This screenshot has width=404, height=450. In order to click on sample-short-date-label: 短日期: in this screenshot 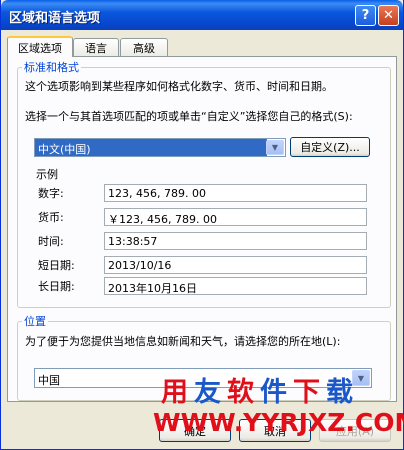, I will do `click(56, 265)`.